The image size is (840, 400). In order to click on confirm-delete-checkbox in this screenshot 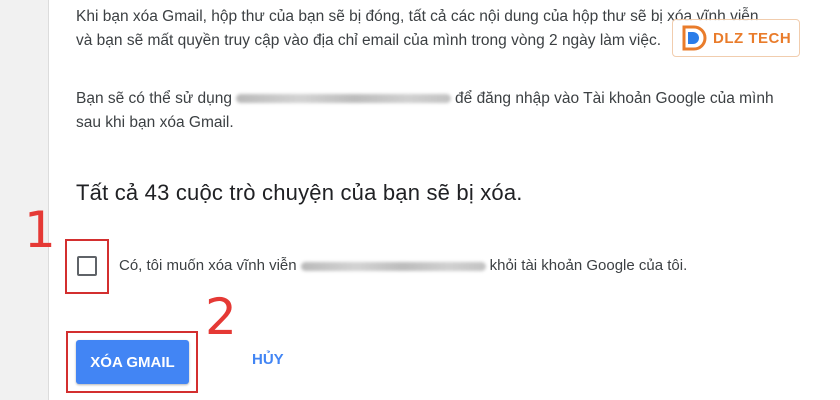, I will do `click(87, 266)`.